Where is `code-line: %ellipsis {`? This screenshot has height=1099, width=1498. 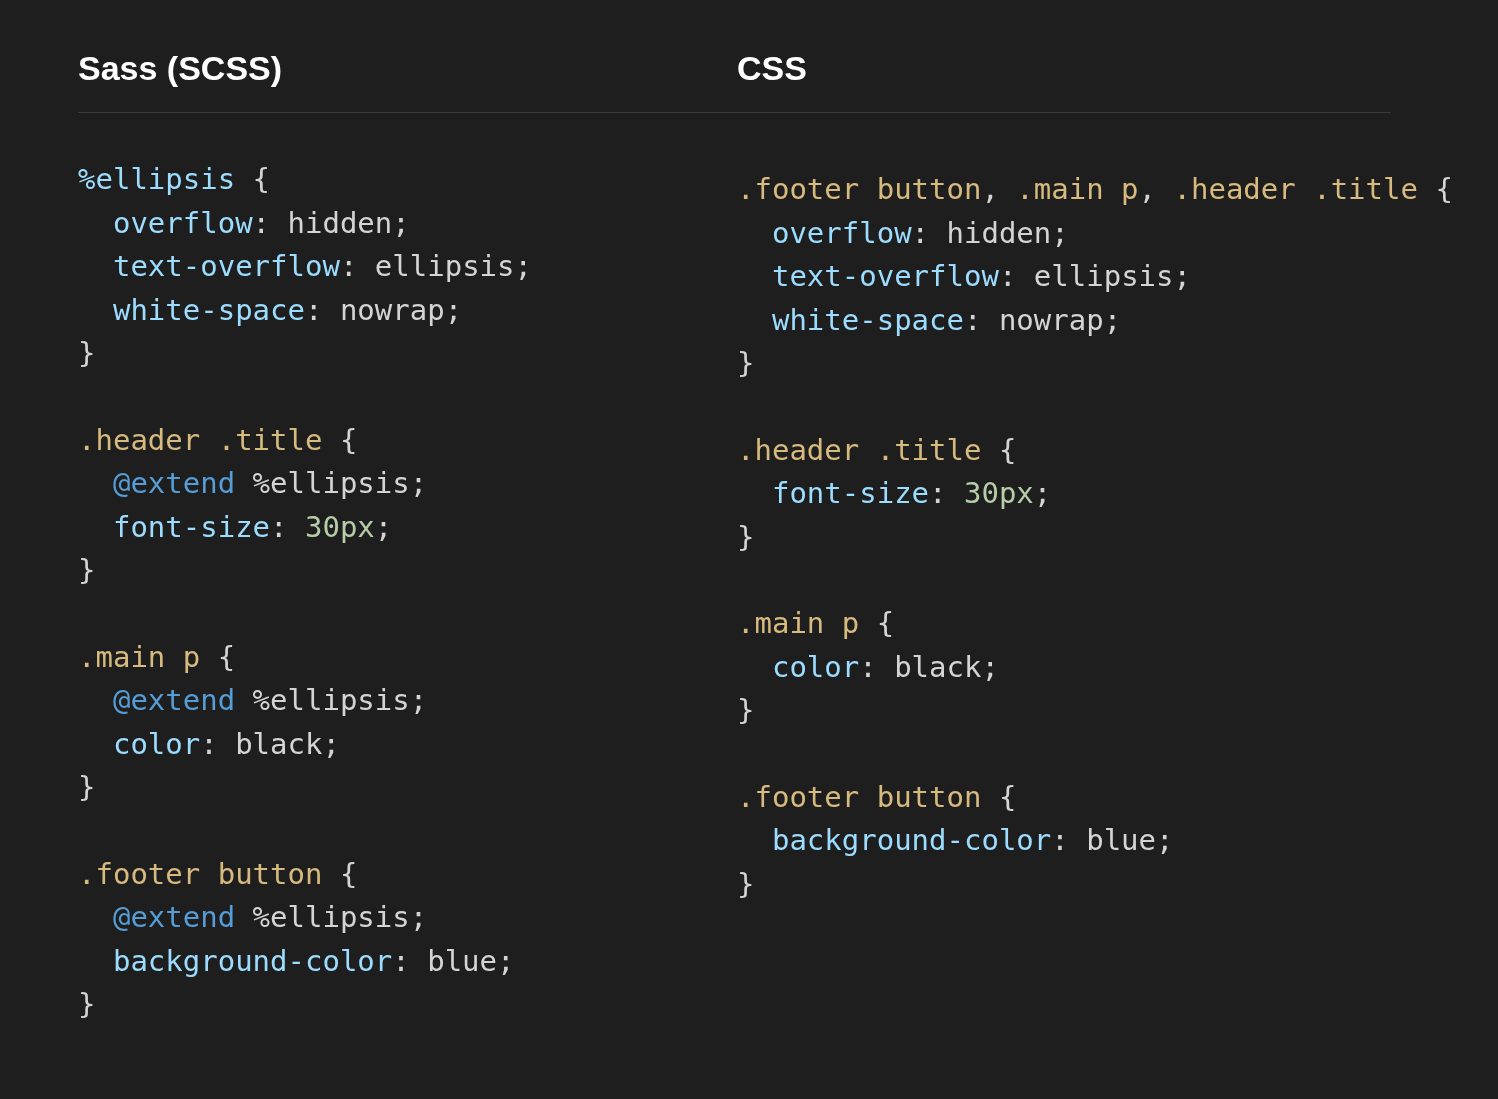 code-line: %ellipsis { is located at coordinates (174, 179).